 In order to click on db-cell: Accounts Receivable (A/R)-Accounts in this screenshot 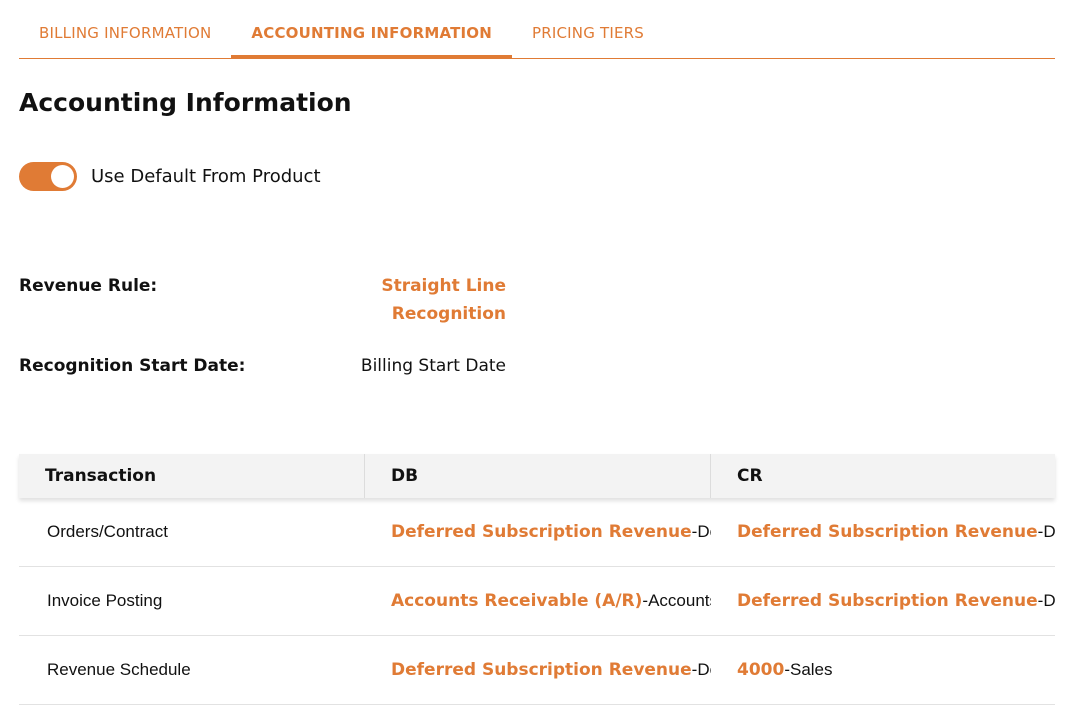, I will do `click(538, 601)`.